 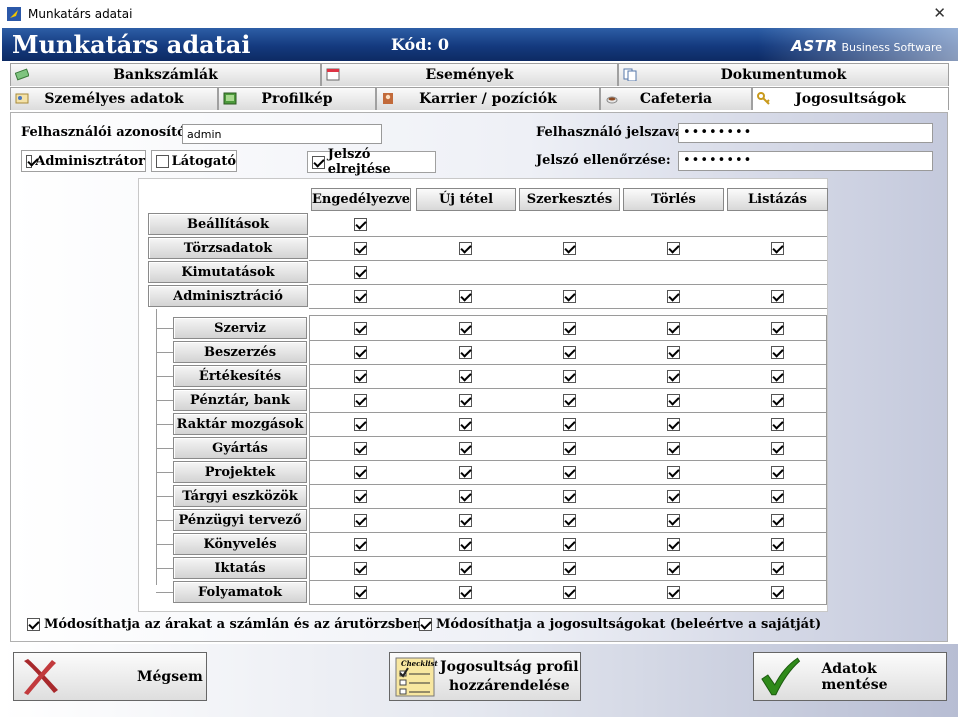 I want to click on permission-subrow-label: Gyártás, so click(x=240, y=448).